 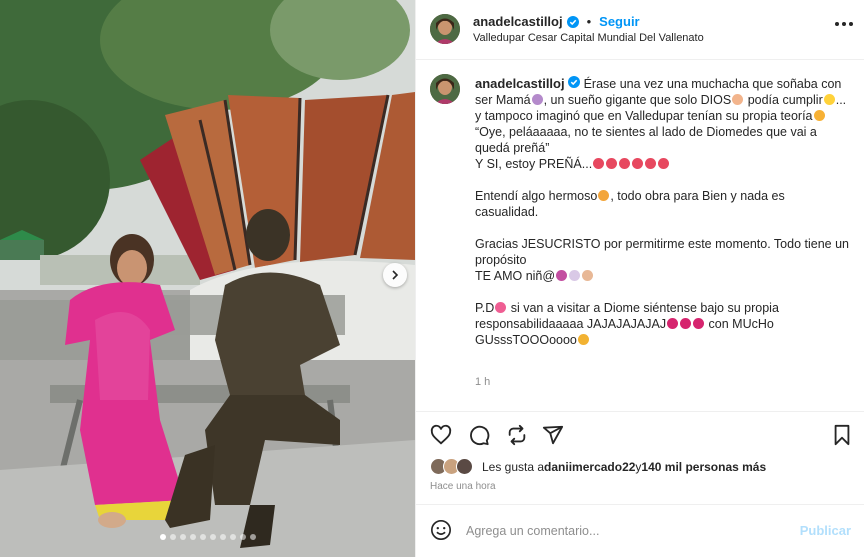 What do you see at coordinates (485, 308) in the screenshot?
I see `caption-text-7a: P.D` at bounding box center [485, 308].